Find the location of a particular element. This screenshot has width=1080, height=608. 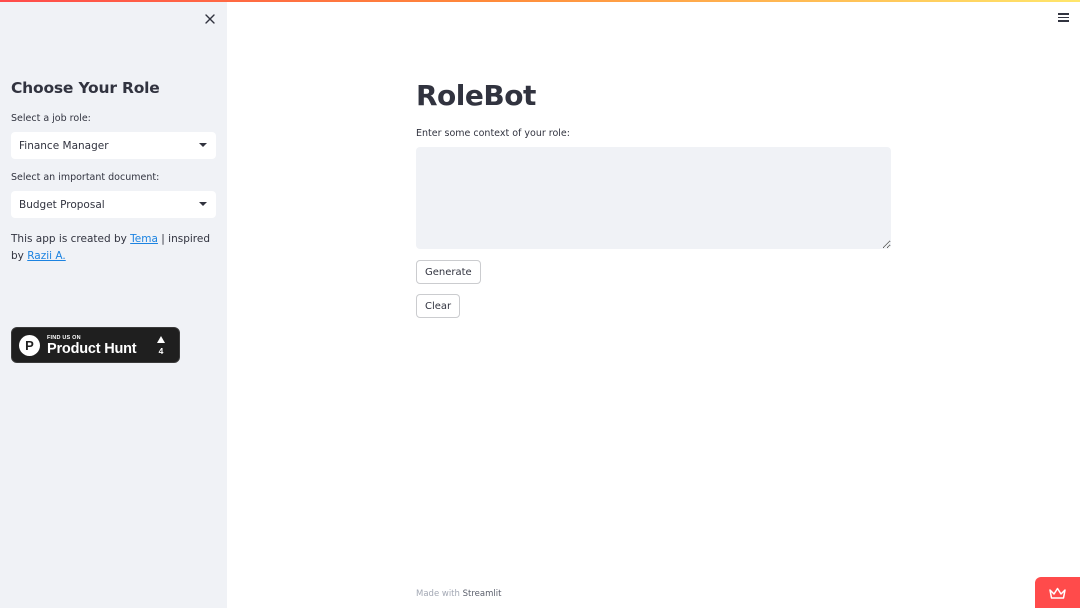

context-textarea is located at coordinates (653, 198).